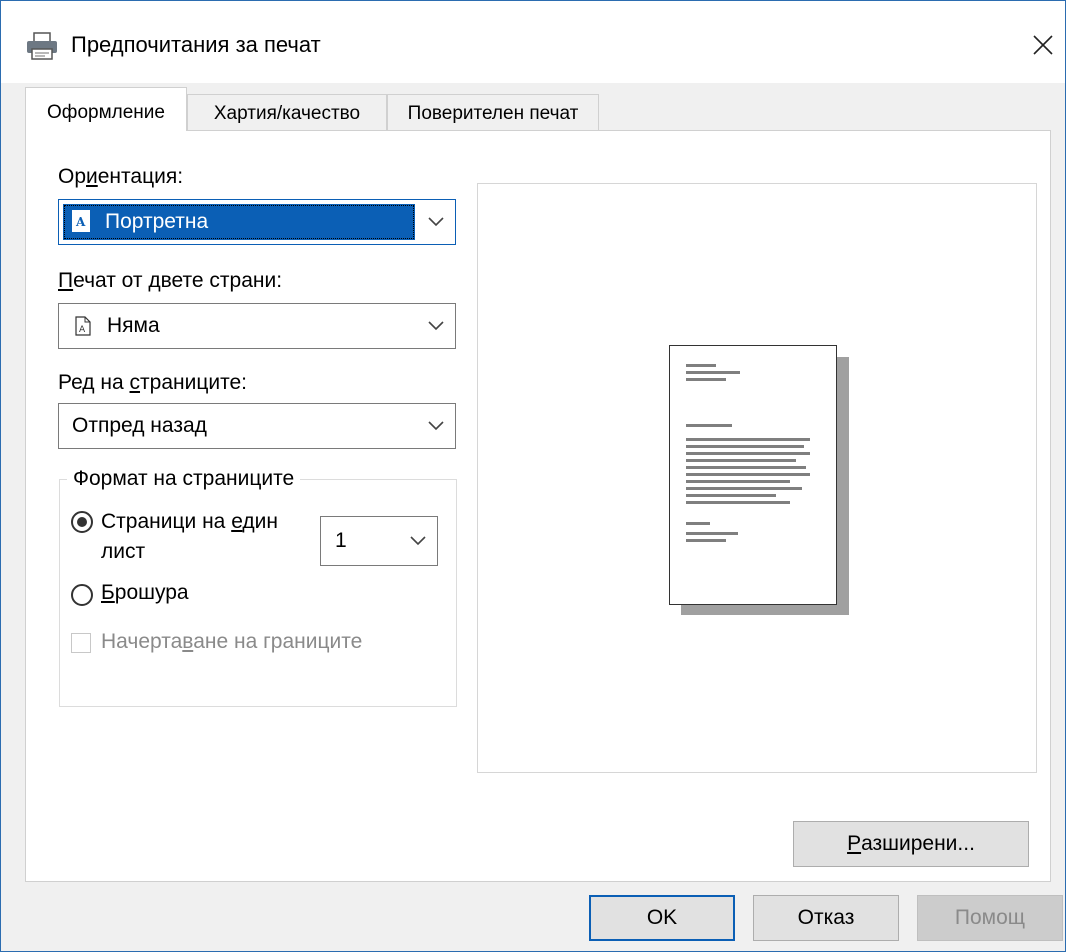 The height and width of the screenshot is (952, 1066). I want to click on pages-per-sheet-radio, so click(82, 522).